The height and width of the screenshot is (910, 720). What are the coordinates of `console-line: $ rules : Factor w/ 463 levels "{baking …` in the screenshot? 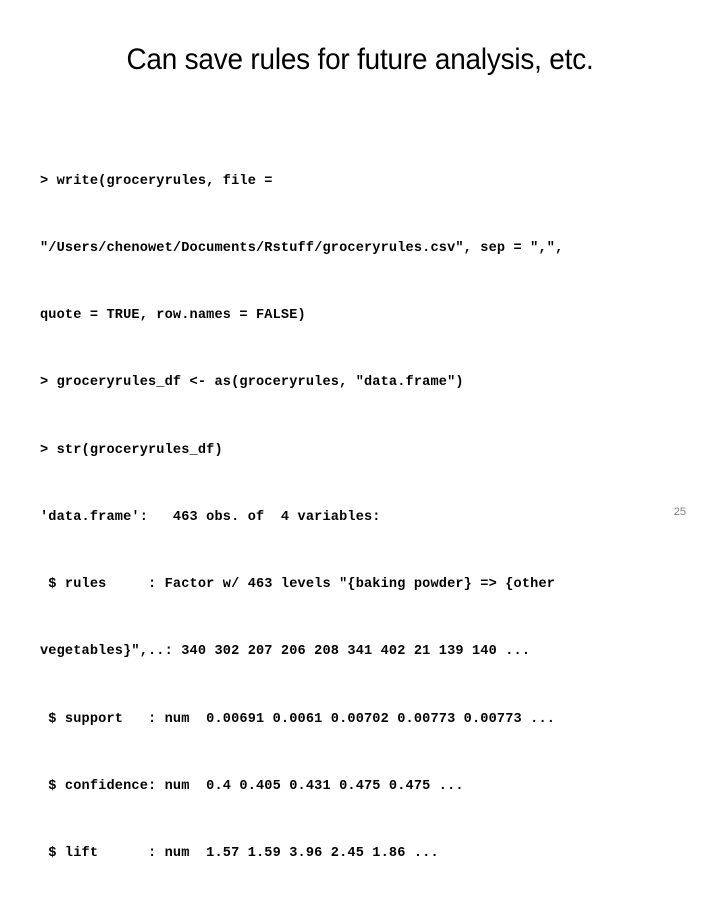 It's located at (298, 585).